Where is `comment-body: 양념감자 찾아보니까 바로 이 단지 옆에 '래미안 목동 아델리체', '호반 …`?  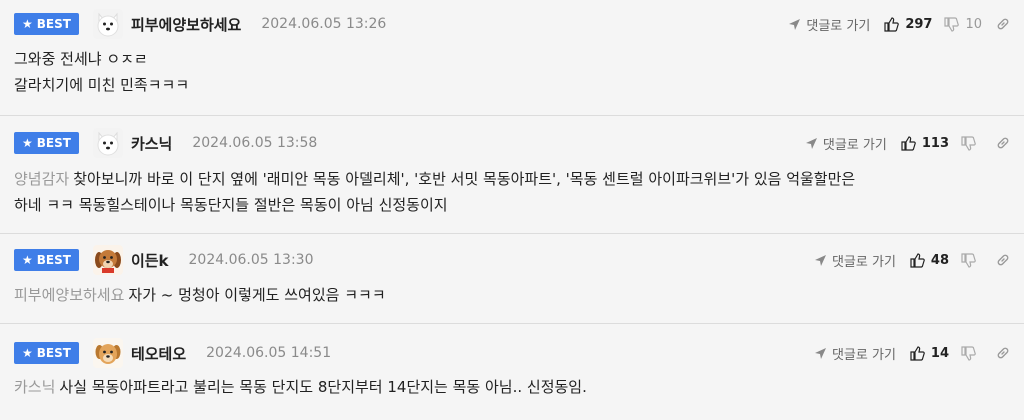 comment-body: 양념감자 찾아보니까 바로 이 단지 옆에 '래미안 목동 아델리체', '호반 … is located at coordinates (512, 192).